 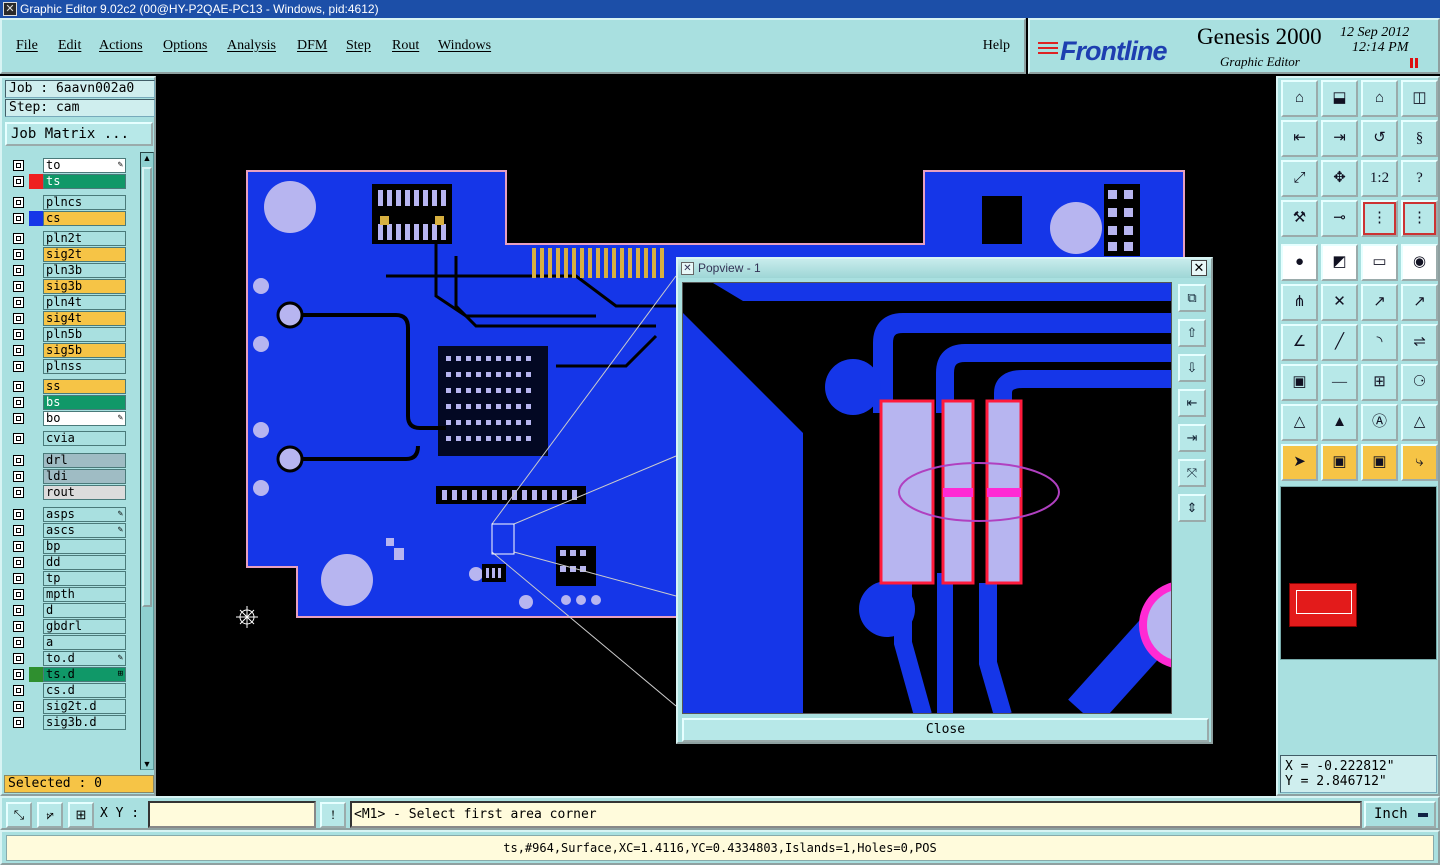 What do you see at coordinates (1379, 462) in the screenshot?
I see `select-area-icon: ▣` at bounding box center [1379, 462].